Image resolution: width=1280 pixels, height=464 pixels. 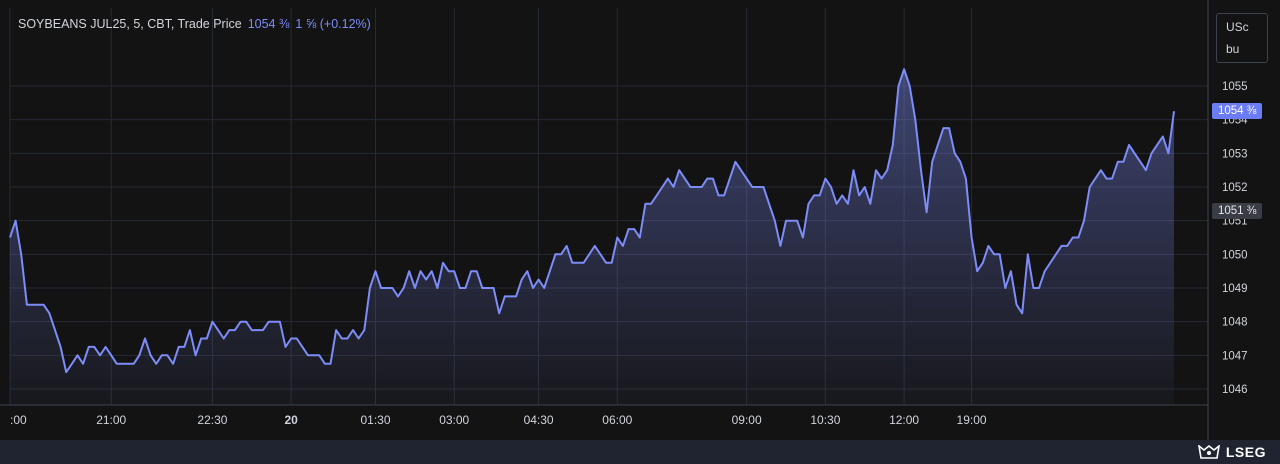 What do you see at coordinates (1235, 87) in the screenshot?
I see `y-tick-label: 1055` at bounding box center [1235, 87].